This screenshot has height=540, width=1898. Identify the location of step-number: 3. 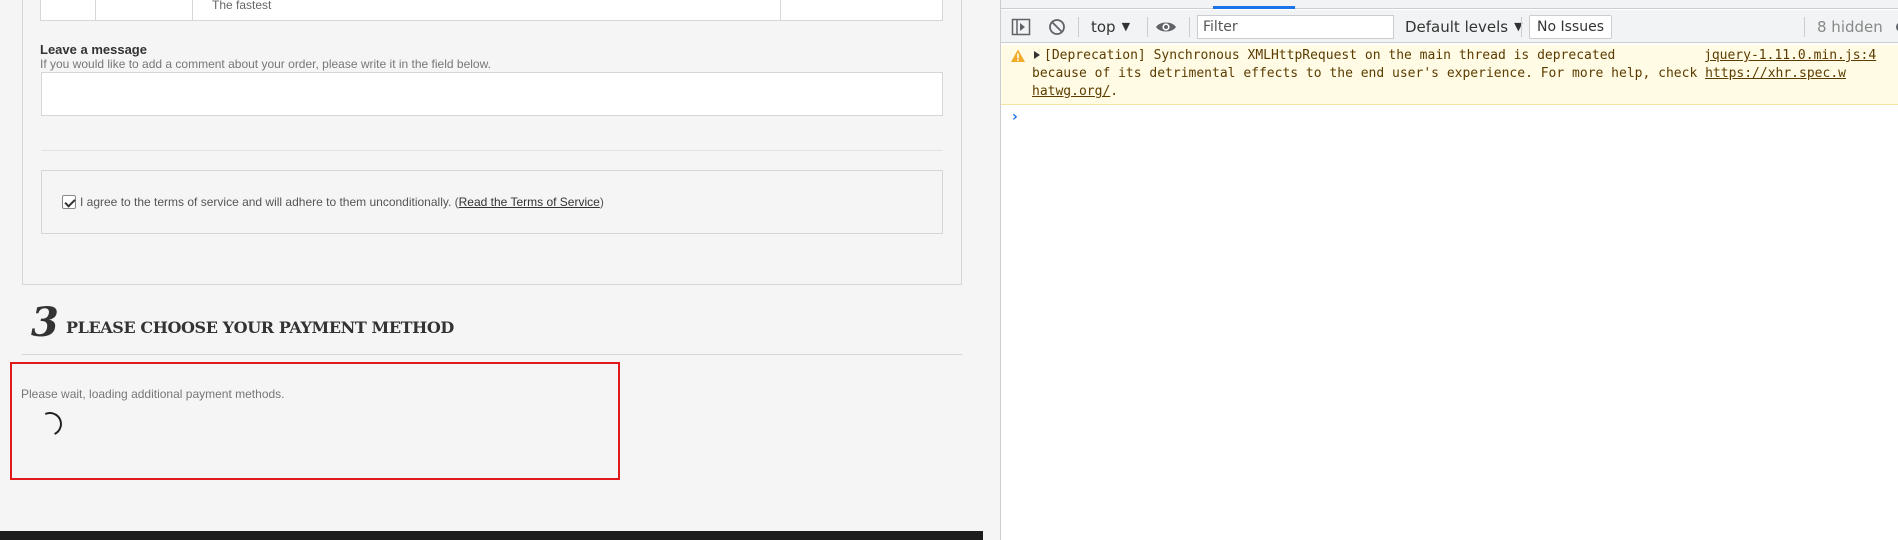
(45, 322).